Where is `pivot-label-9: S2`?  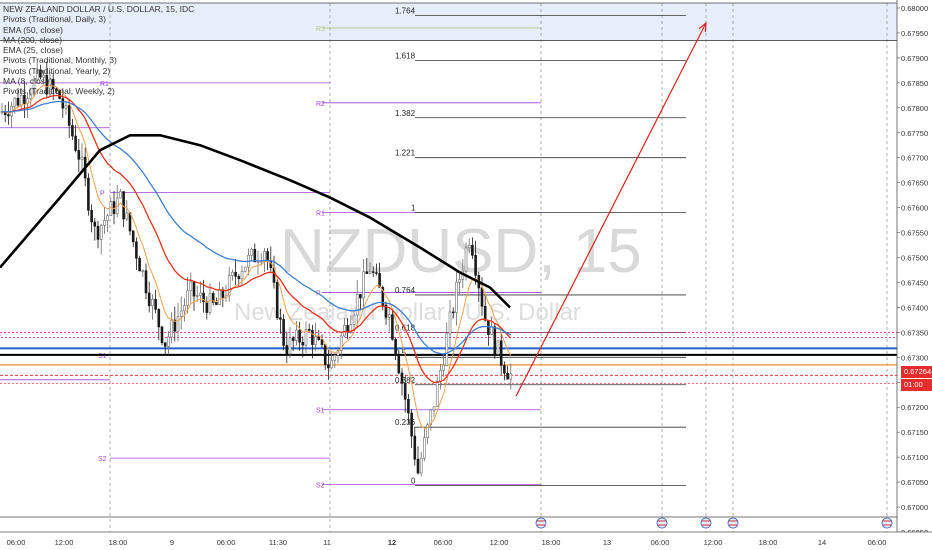 pivot-label-9: S2 is located at coordinates (102, 459).